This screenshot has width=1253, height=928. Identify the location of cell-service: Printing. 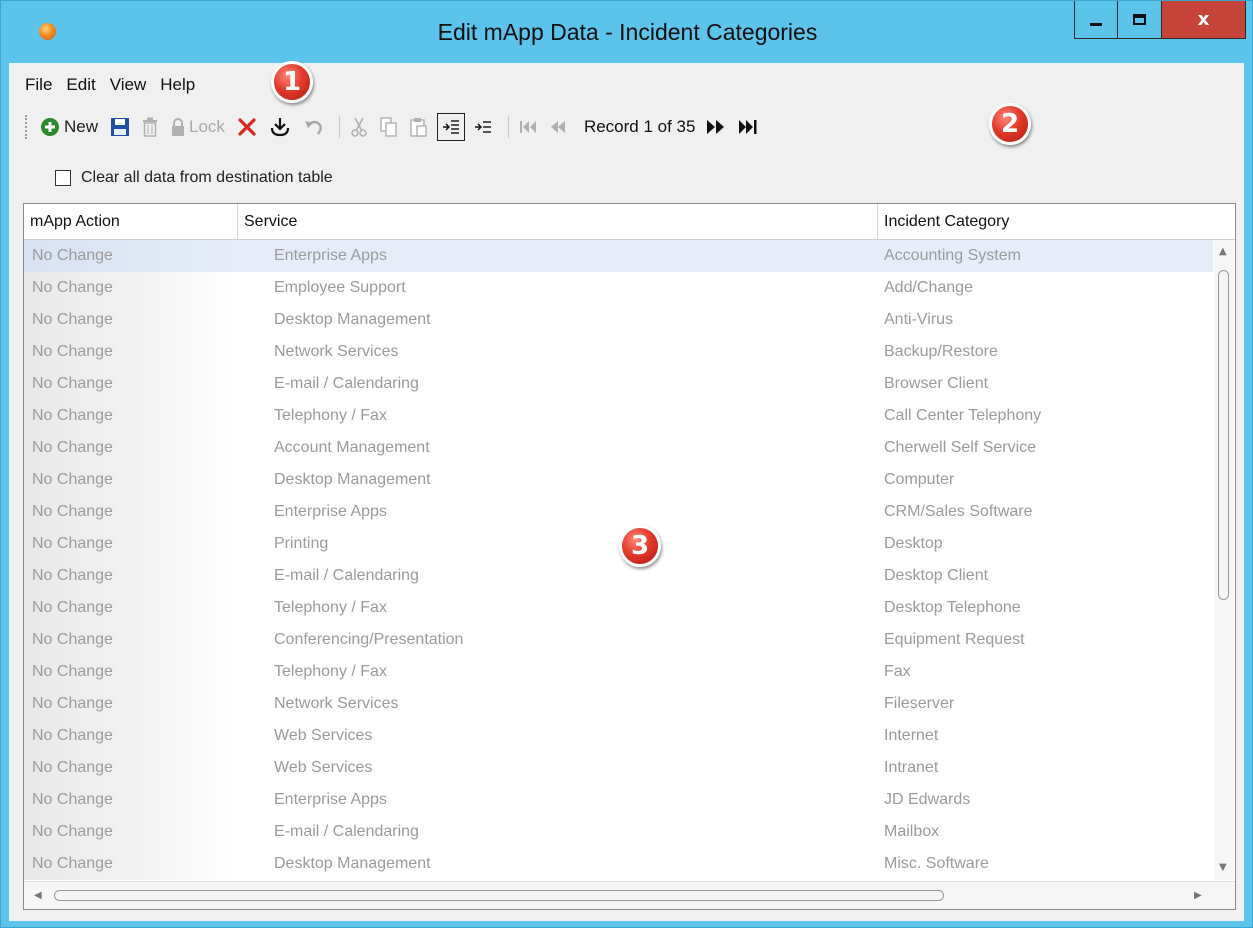
(301, 544).